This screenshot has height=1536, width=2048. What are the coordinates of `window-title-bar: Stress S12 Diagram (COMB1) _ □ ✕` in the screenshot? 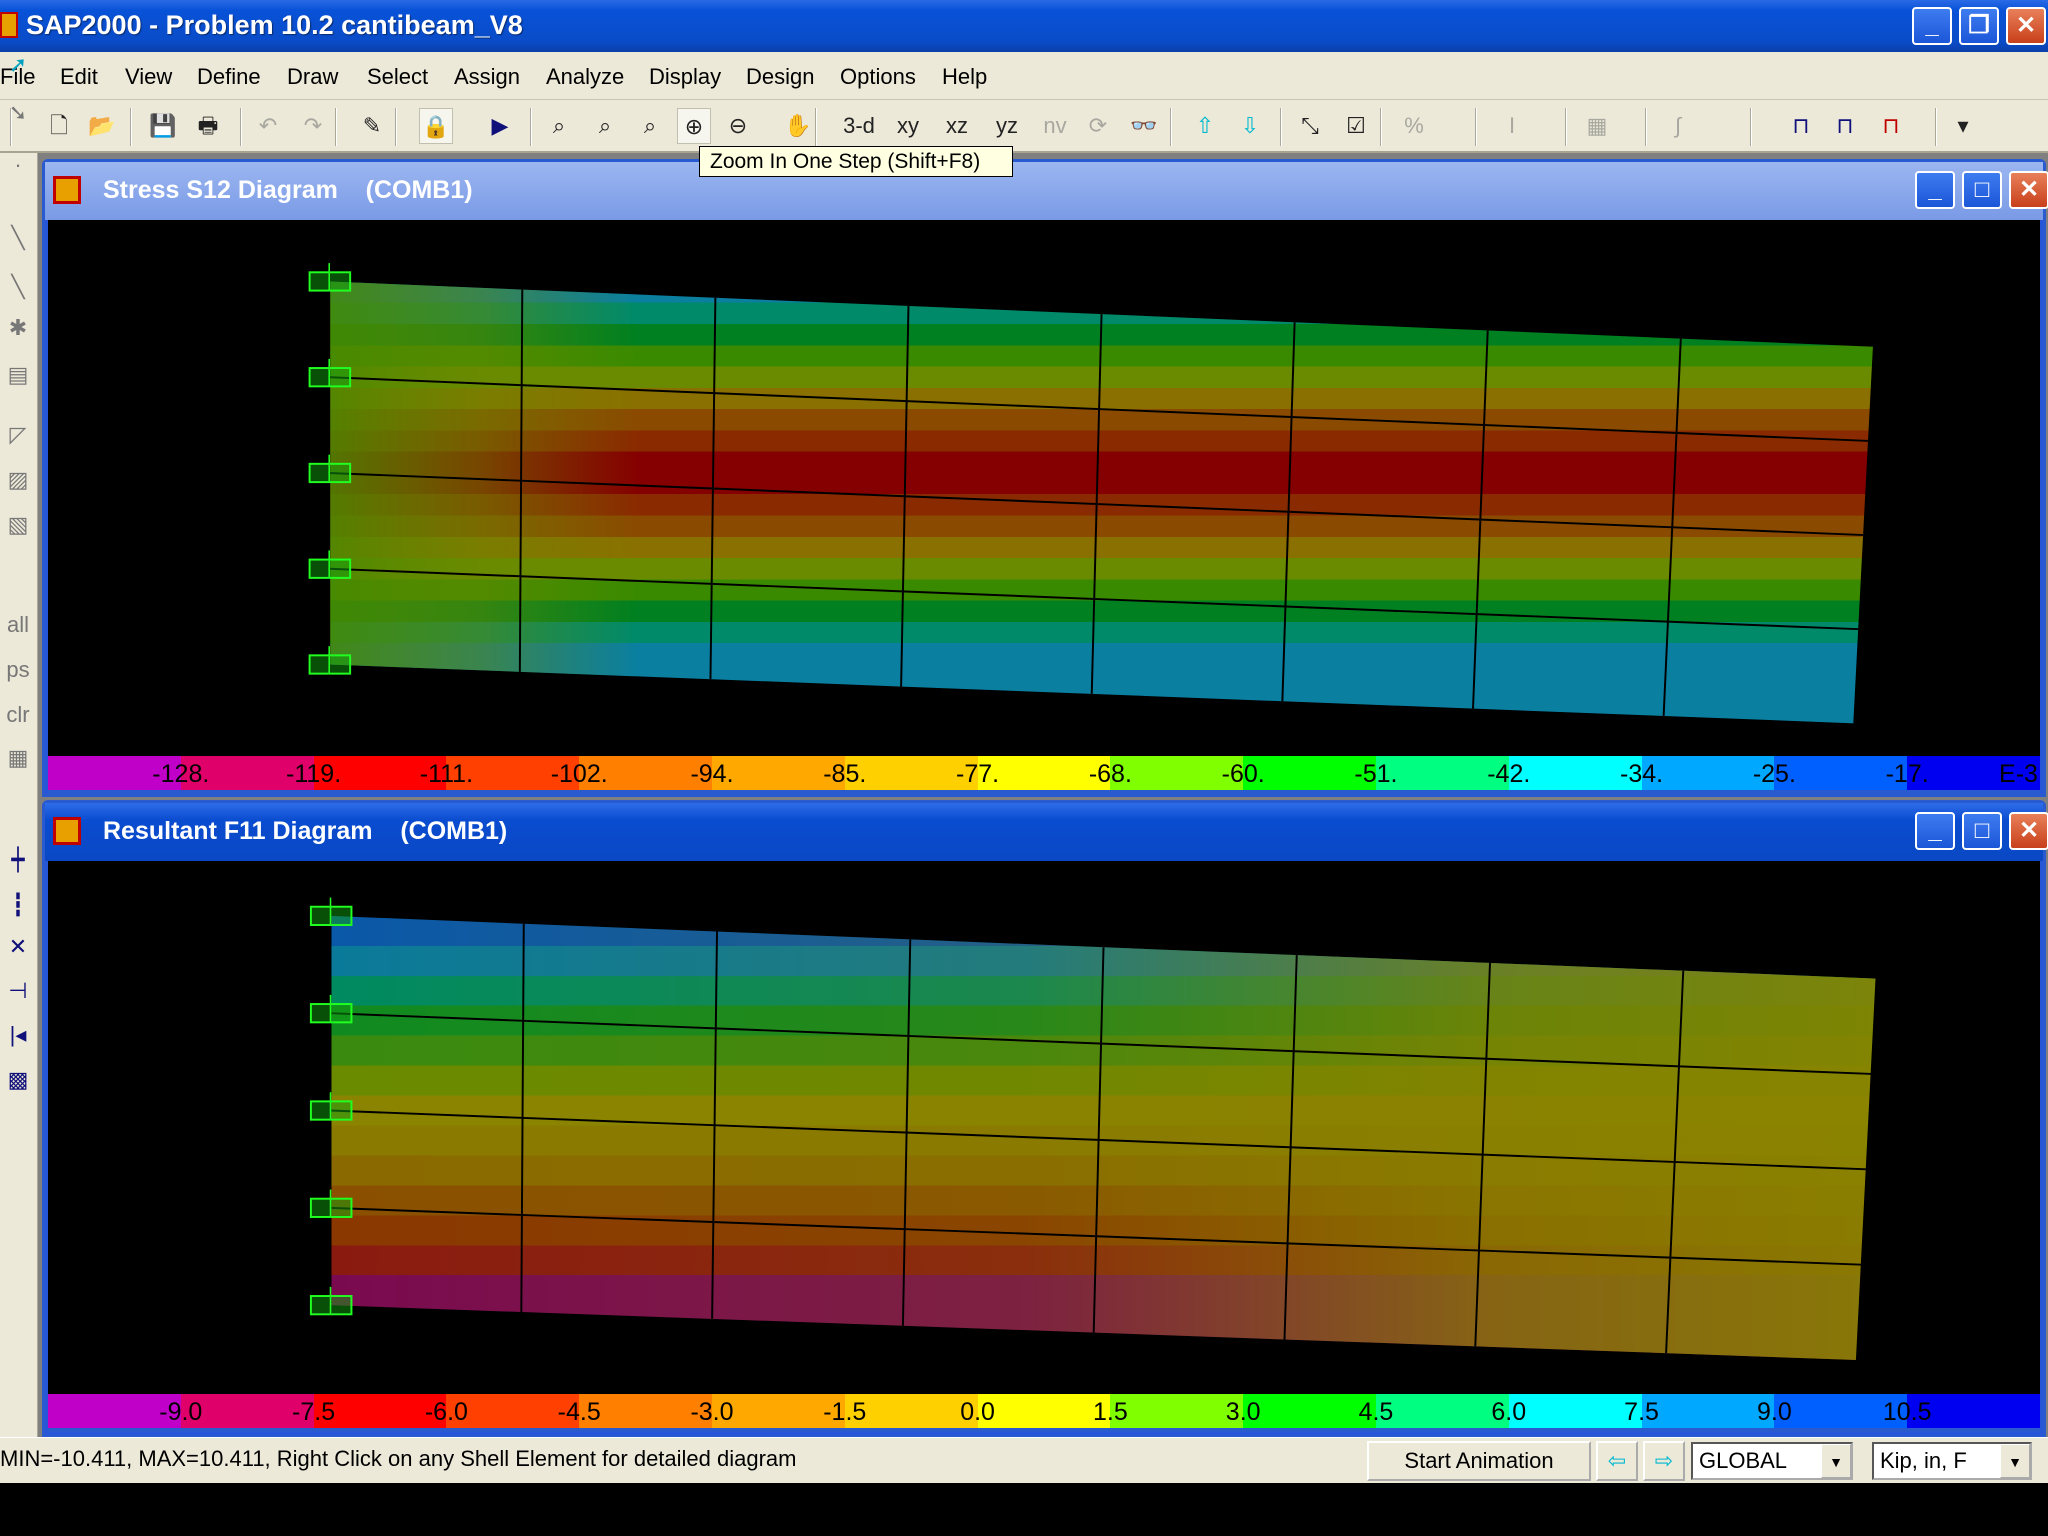 It's located at (1046, 191).